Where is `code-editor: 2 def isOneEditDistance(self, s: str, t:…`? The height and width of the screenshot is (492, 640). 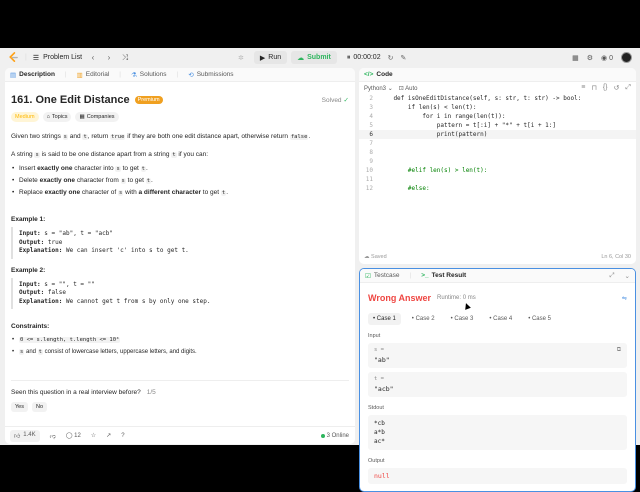
code-editor: 2 def isOneEditDistance(self, s: str, t:… is located at coordinates (497, 143).